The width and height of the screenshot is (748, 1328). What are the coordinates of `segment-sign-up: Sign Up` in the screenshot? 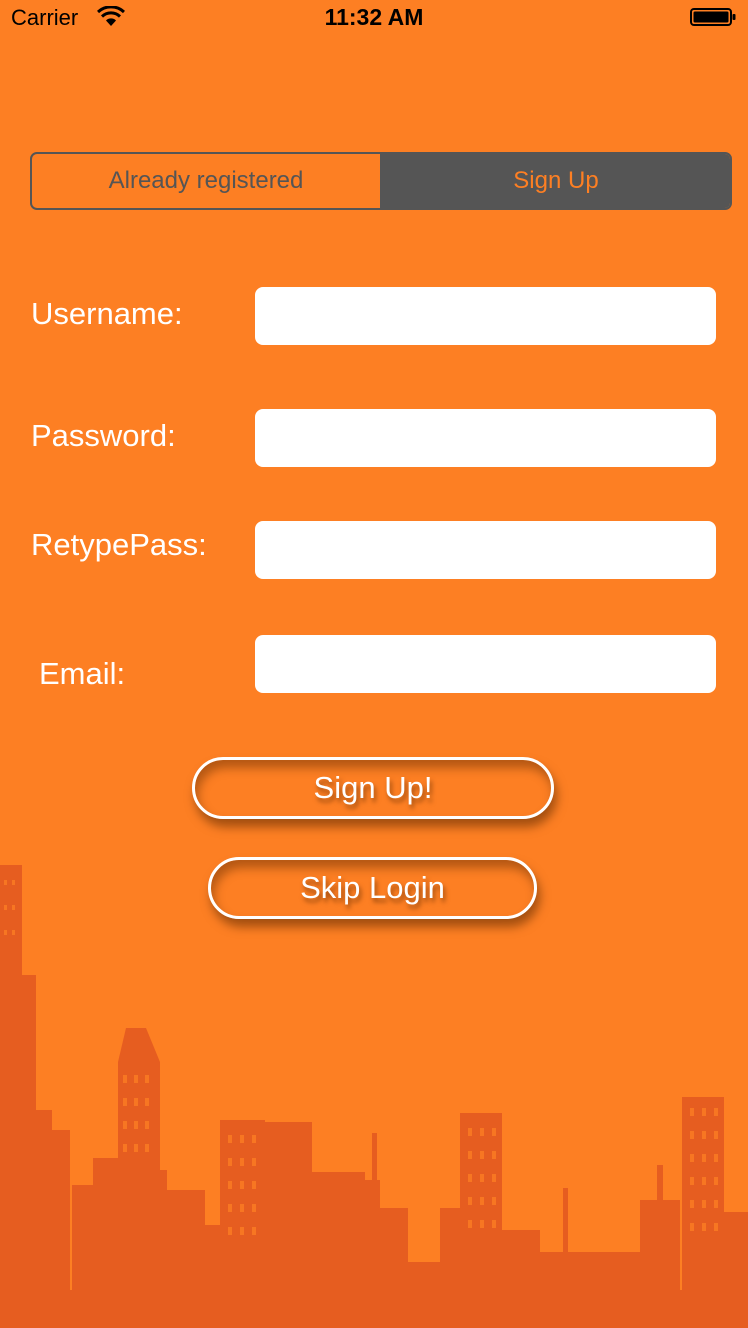 It's located at (556, 181).